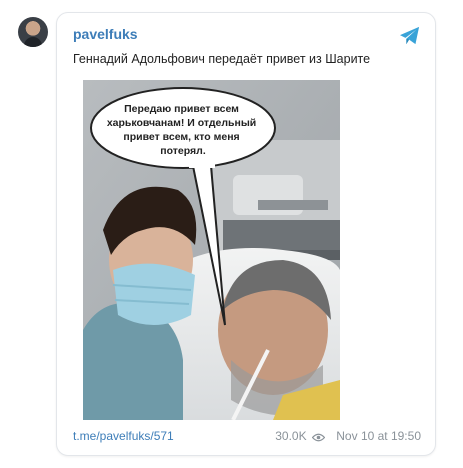 The image size is (463, 468). What do you see at coordinates (410, 36) in the screenshot?
I see `telegram-icon` at bounding box center [410, 36].